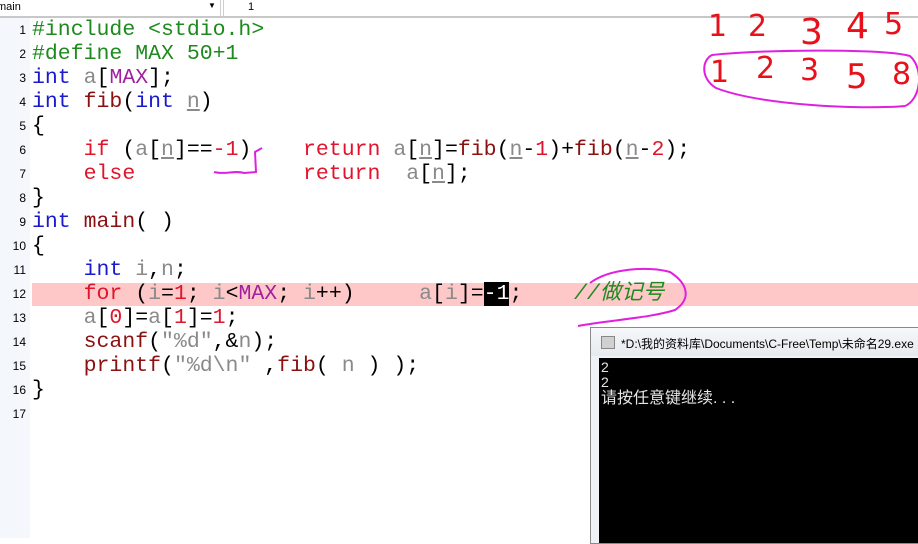 The image size is (918, 544). What do you see at coordinates (19, 270) in the screenshot?
I see `line-number: 11` at bounding box center [19, 270].